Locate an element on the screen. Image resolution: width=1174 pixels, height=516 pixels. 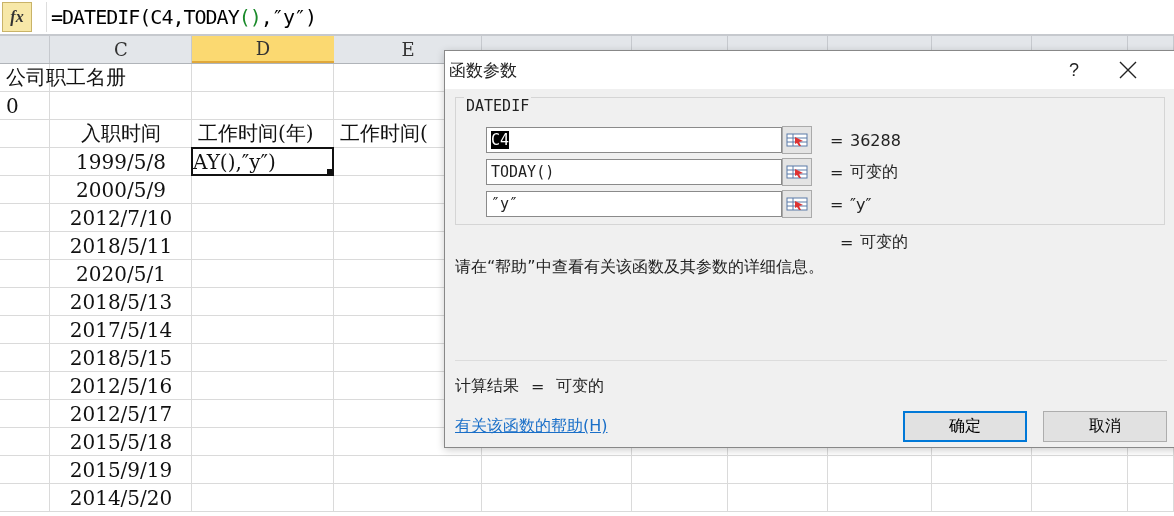
table-cell-text: 2012/5/16 is located at coordinates (121, 385).